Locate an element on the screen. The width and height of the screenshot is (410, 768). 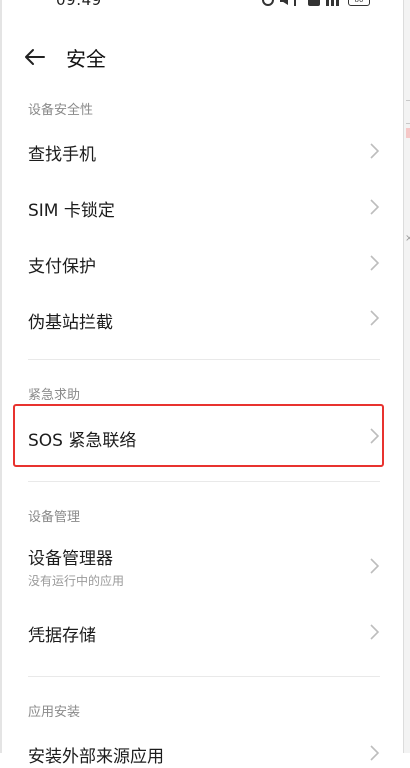
status-icons: 80 is located at coordinates (316, 3).